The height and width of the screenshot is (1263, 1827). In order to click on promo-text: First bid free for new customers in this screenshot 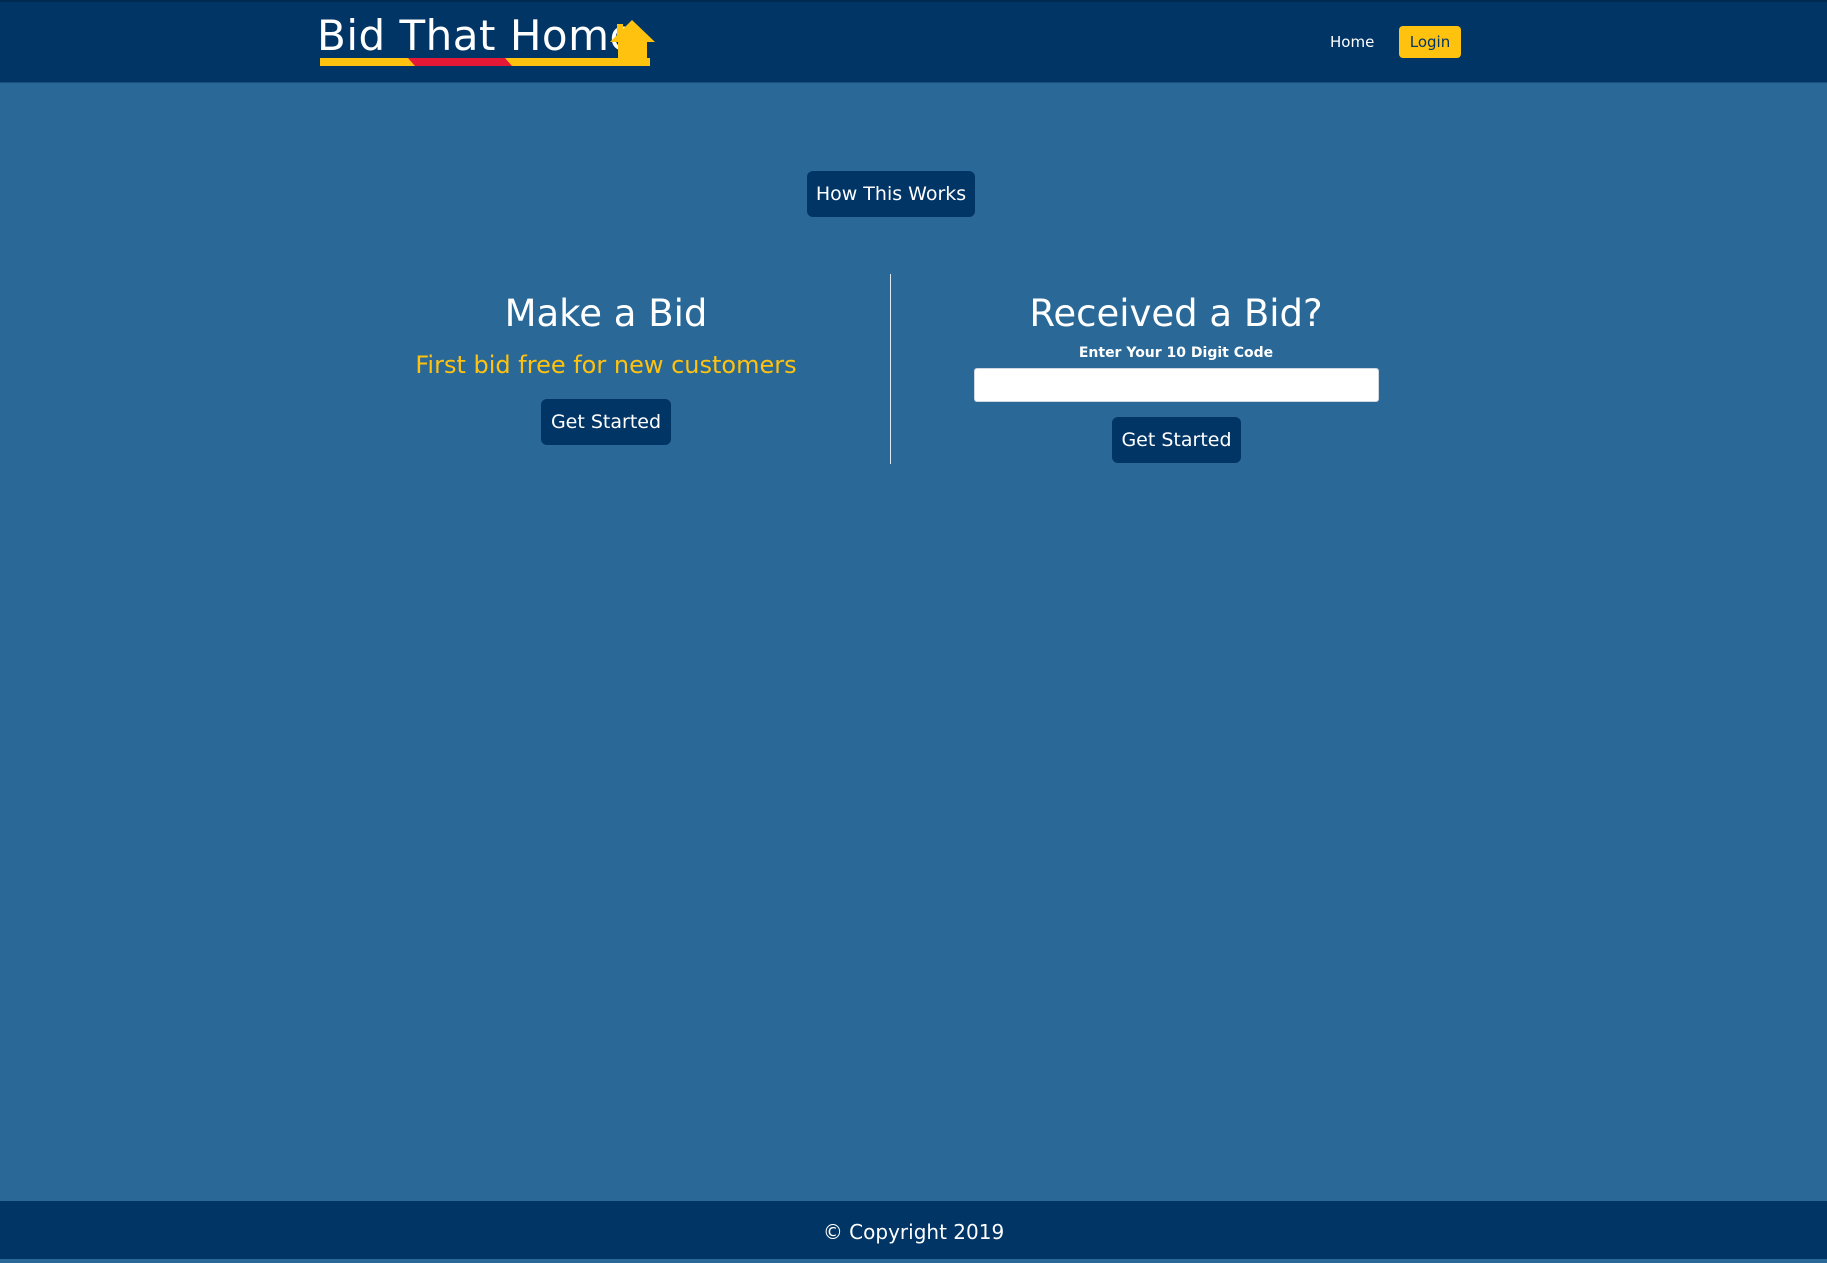, I will do `click(606, 365)`.